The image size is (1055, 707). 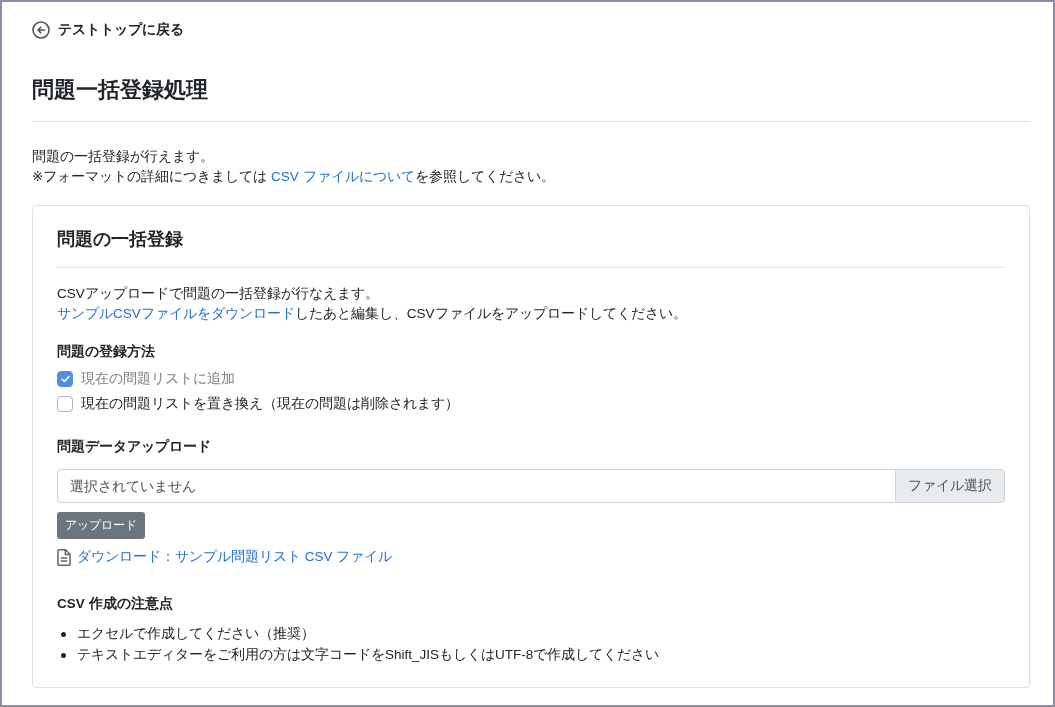 I want to click on section-label: 問題データアップロード, so click(x=134, y=447).